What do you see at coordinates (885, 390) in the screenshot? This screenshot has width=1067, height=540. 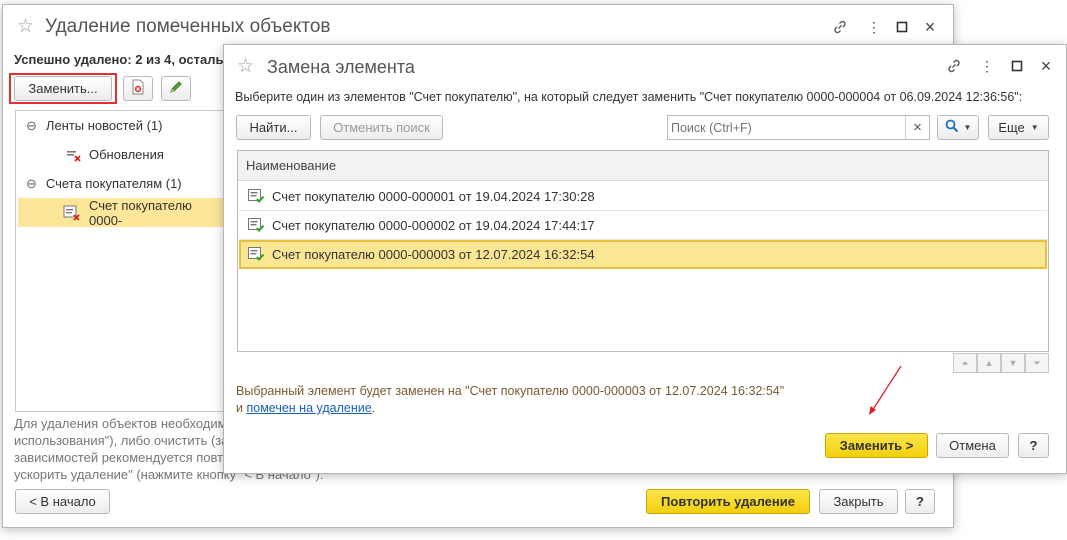 I see `annotation-arrow` at bounding box center [885, 390].